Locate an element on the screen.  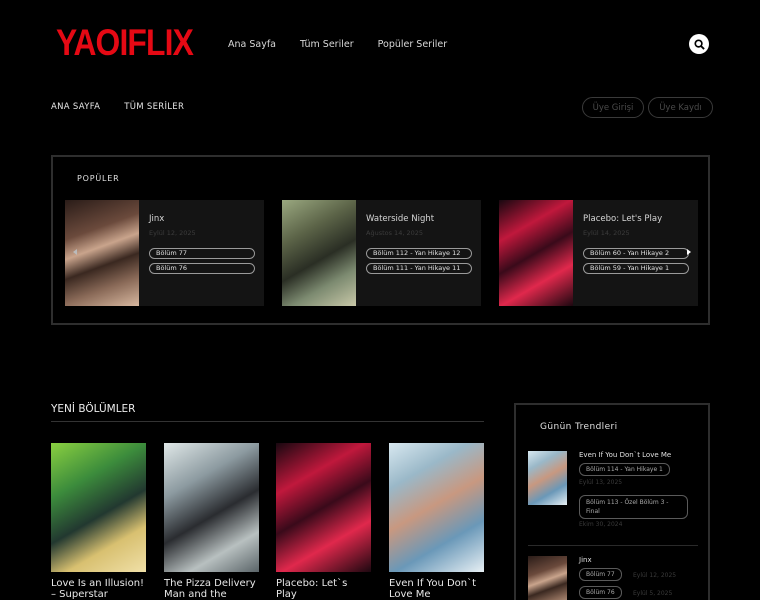
new-chapter-card: Even If You Don`t Love Me is located at coordinates (436, 521).